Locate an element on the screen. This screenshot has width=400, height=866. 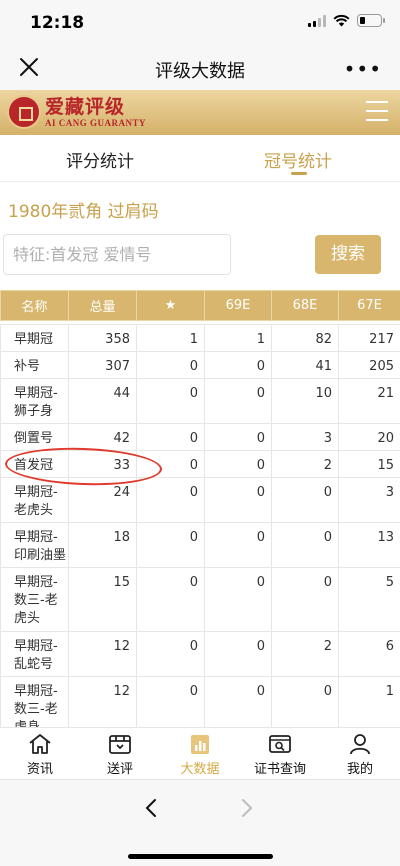
bottom-tab-profile: 我的 is located at coordinates (360, 754).